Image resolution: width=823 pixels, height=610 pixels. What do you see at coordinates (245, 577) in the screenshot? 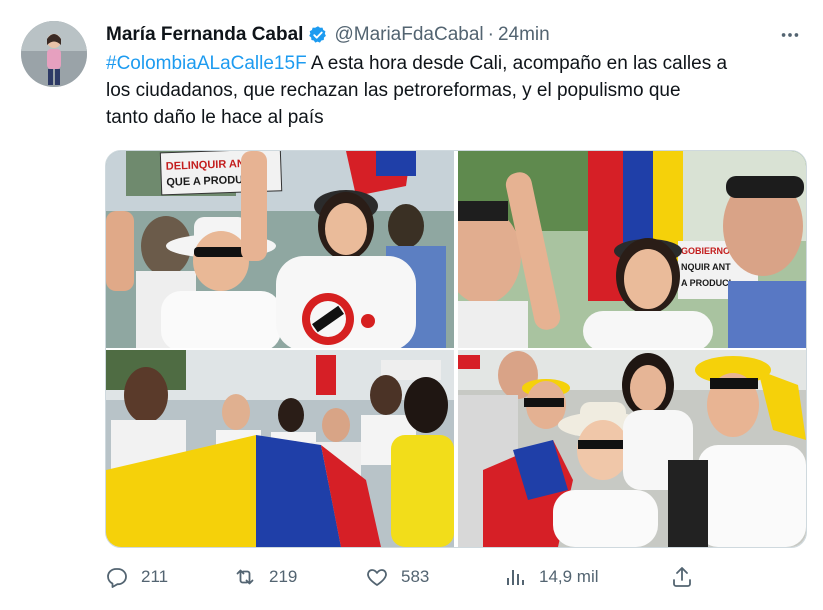
I see `retweet-icon` at bounding box center [245, 577].